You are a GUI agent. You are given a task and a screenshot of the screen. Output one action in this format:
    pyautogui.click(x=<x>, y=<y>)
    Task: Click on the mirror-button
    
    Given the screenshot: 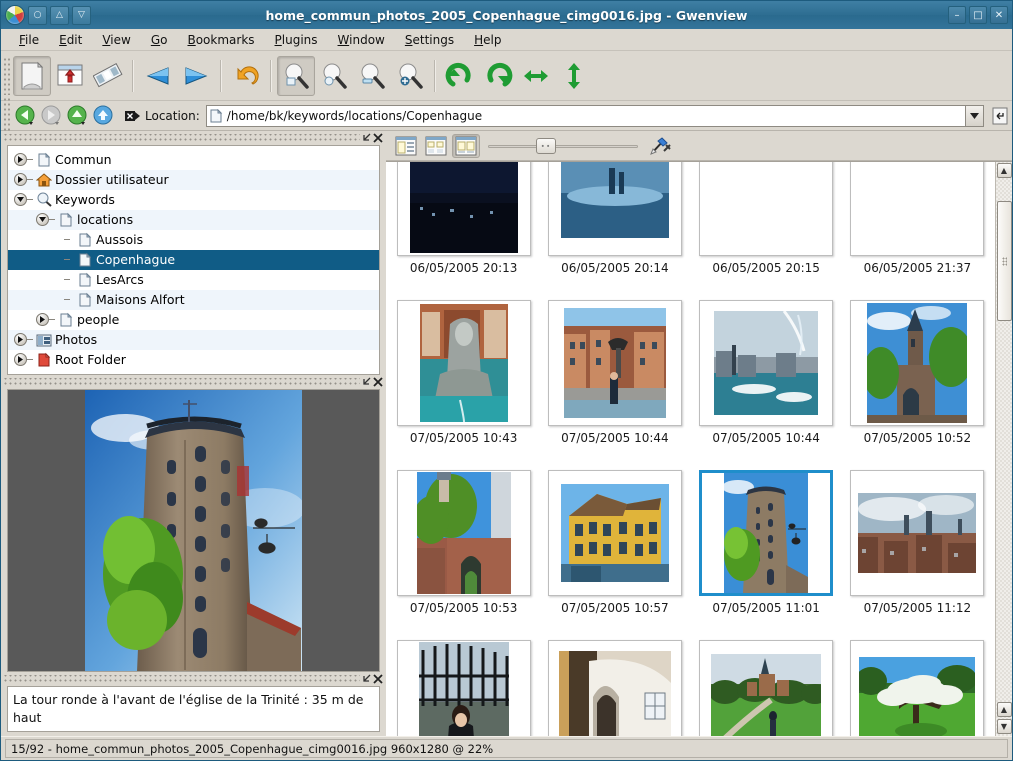 What is the action you would take?
    pyautogui.click(x=536, y=76)
    